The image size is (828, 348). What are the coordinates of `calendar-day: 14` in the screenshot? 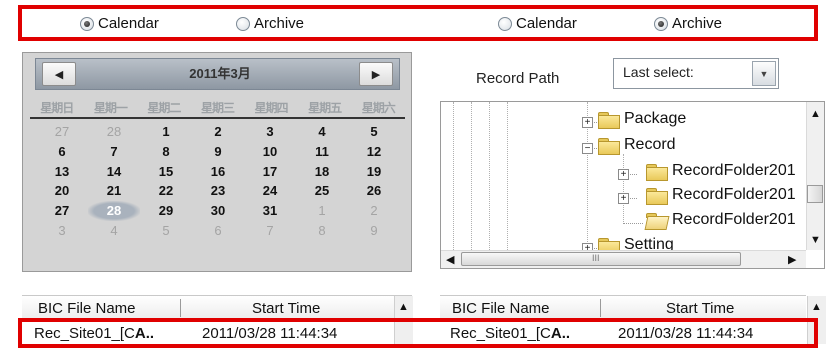 It's located at (114, 172).